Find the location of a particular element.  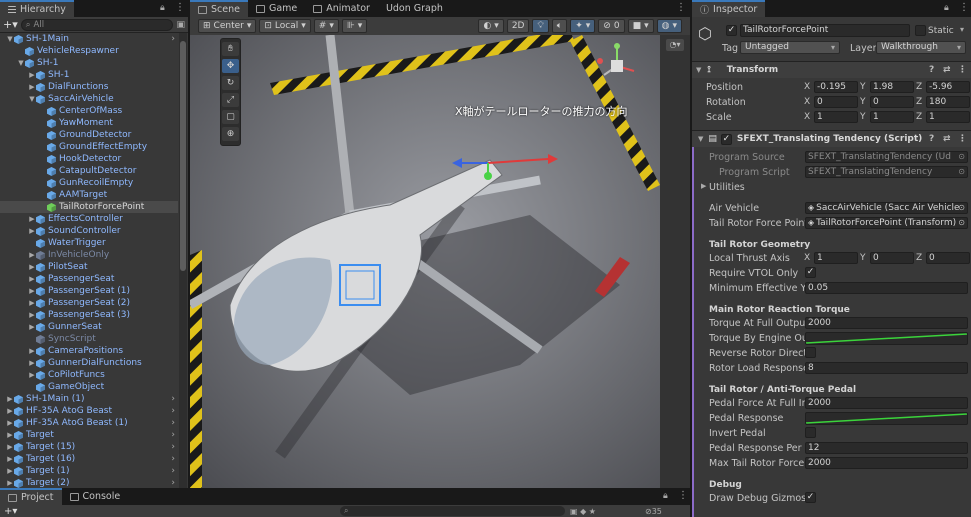

object-name-field: TailRotorForcePoint is located at coordinates (825, 30).